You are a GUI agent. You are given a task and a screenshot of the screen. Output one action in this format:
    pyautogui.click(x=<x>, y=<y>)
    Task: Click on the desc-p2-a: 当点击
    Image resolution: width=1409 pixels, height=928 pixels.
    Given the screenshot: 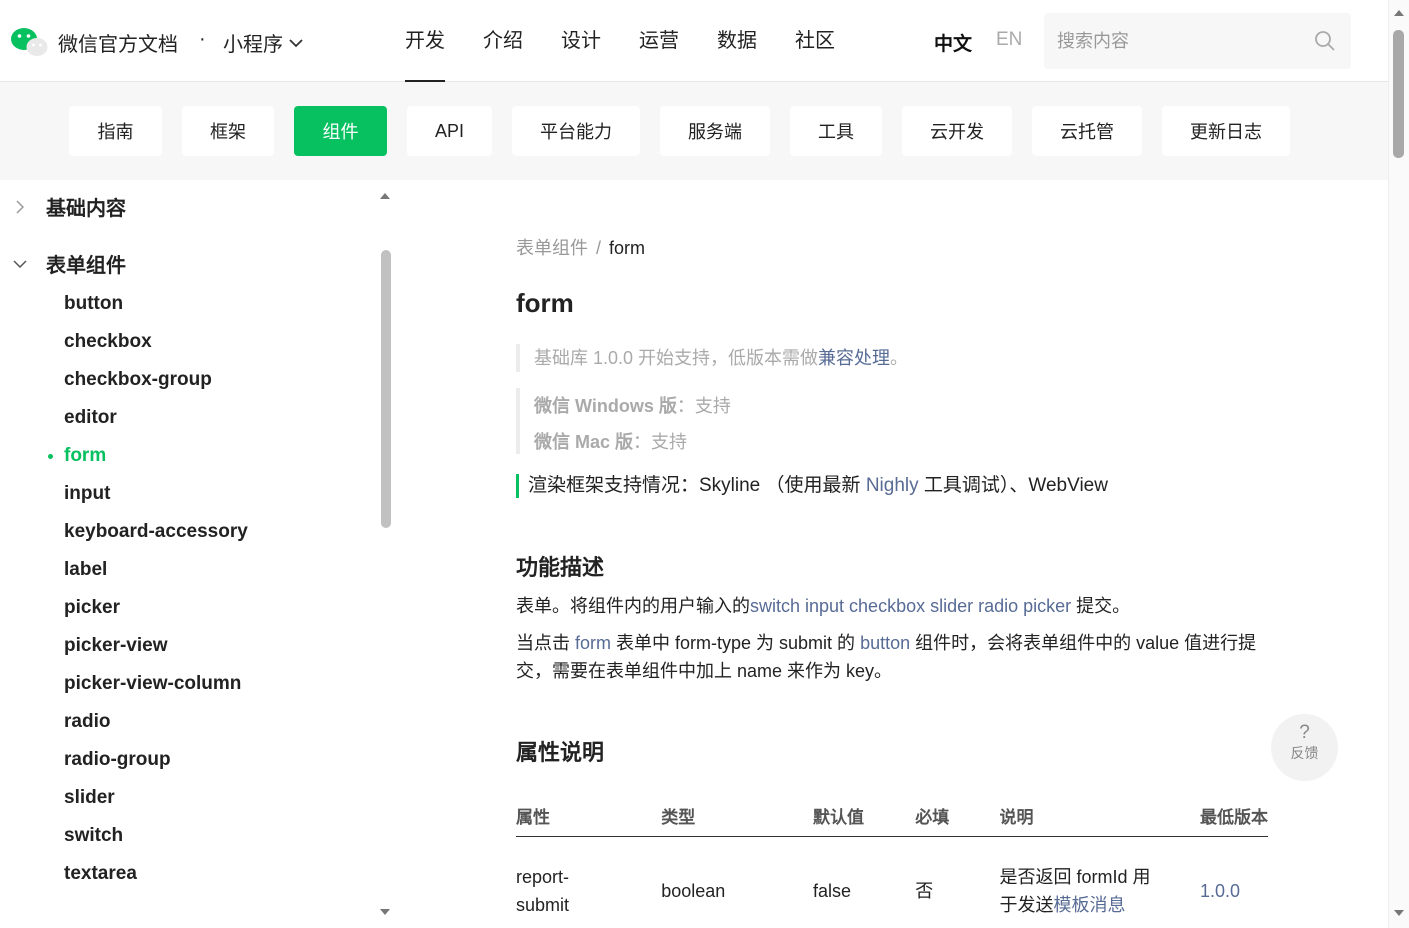 What is the action you would take?
    pyautogui.click(x=546, y=643)
    